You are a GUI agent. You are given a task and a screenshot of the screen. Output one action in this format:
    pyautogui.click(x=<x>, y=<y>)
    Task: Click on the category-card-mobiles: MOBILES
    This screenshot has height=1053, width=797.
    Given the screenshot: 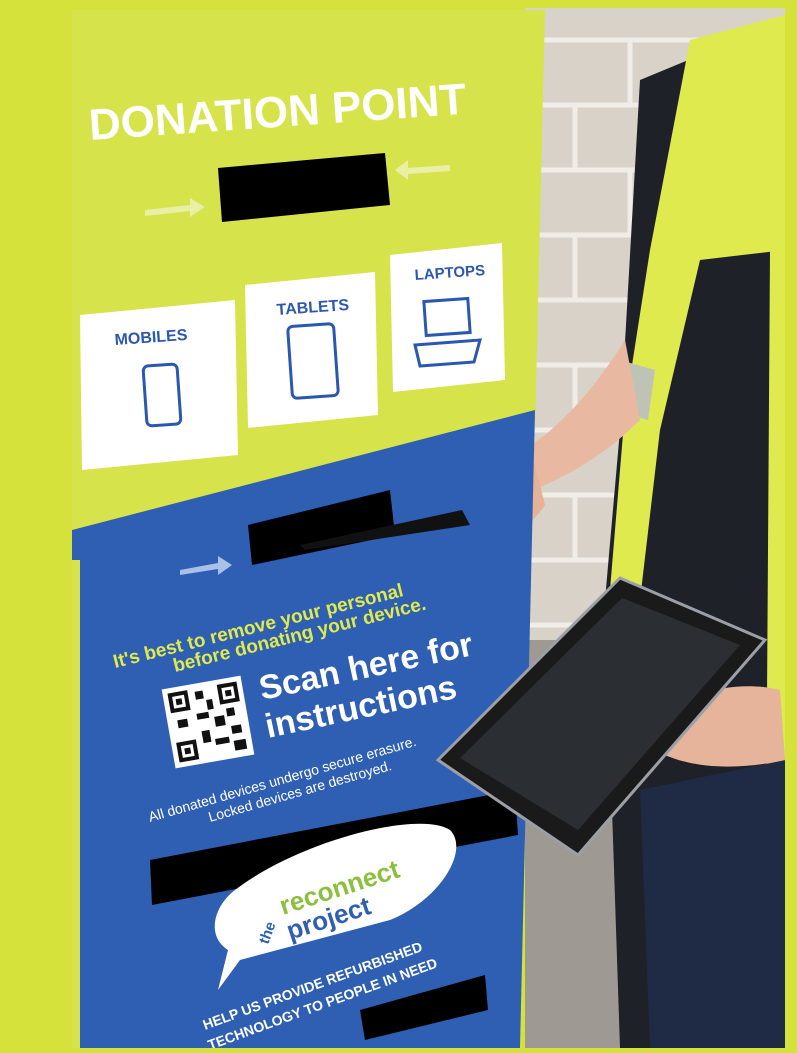 What is the action you would take?
    pyautogui.click(x=159, y=385)
    